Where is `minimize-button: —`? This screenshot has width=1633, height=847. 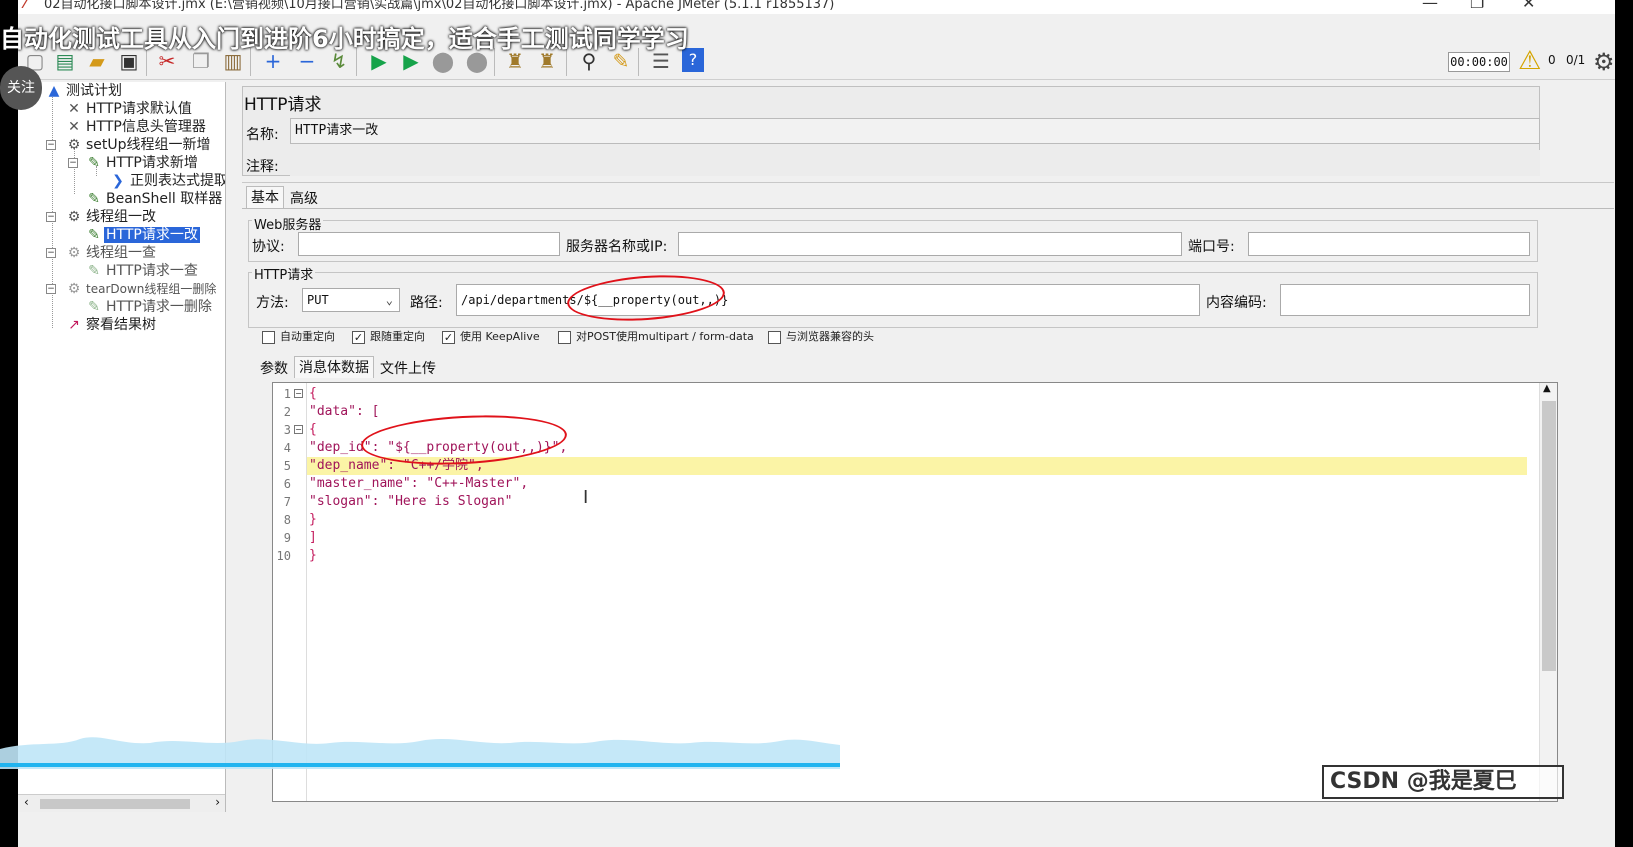 minimize-button: — is located at coordinates (1430, 5).